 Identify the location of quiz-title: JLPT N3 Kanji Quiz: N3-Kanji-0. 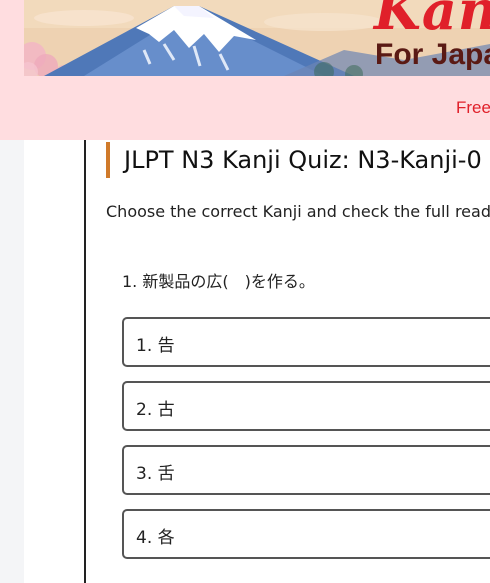
(294, 160).